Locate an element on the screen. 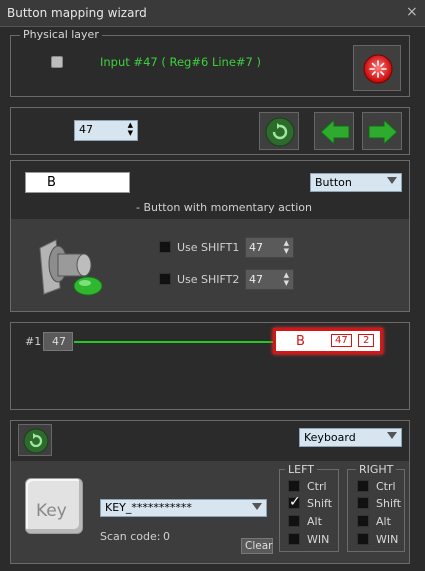 The width and height of the screenshot is (425, 571). button-name-input: B is located at coordinates (77, 182).